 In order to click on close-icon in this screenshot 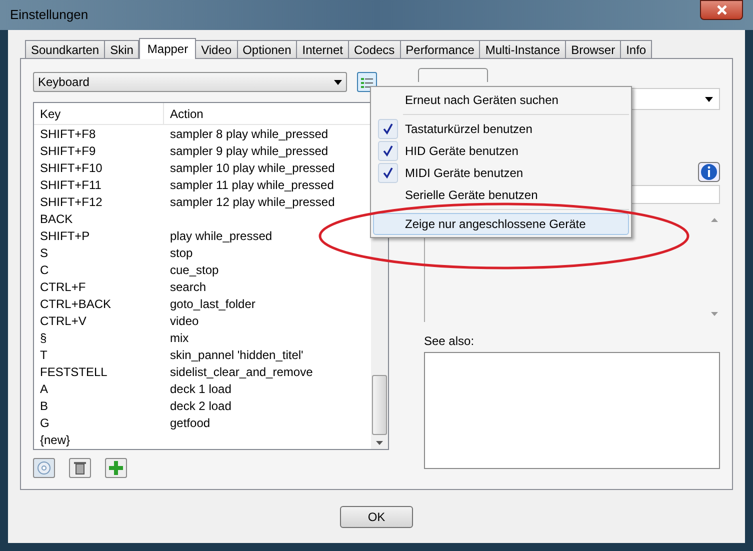, I will do `click(721, 10)`.